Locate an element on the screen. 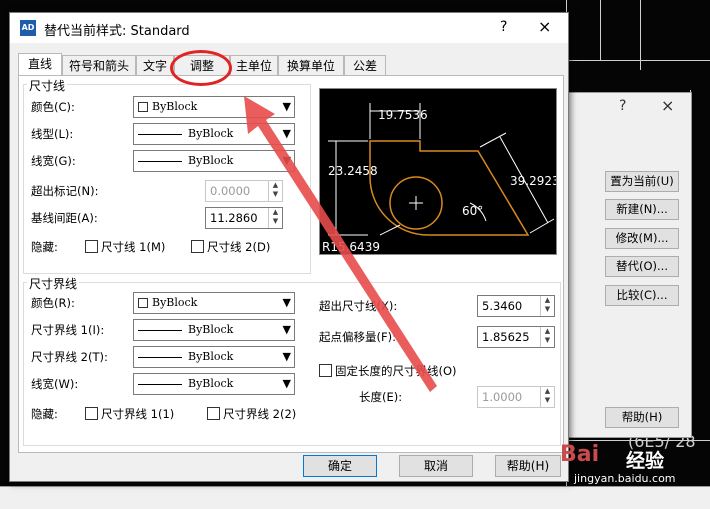 The image size is (710, 509). watermark-logo: Bai is located at coordinates (580, 454).